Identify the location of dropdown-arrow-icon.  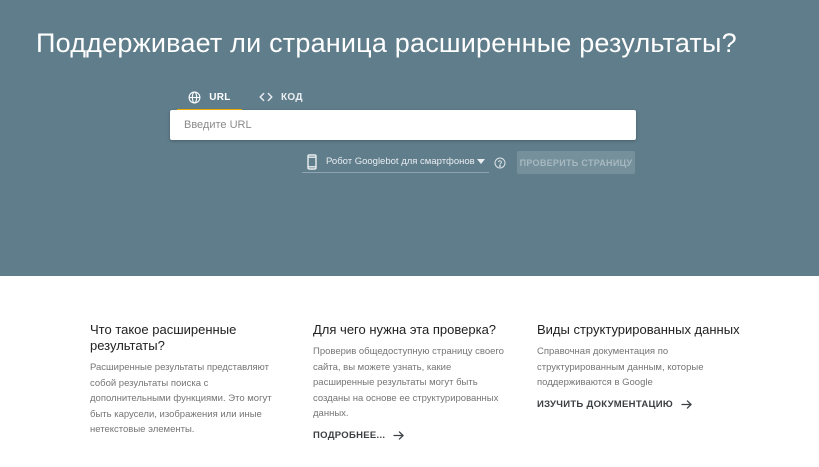
(481, 162).